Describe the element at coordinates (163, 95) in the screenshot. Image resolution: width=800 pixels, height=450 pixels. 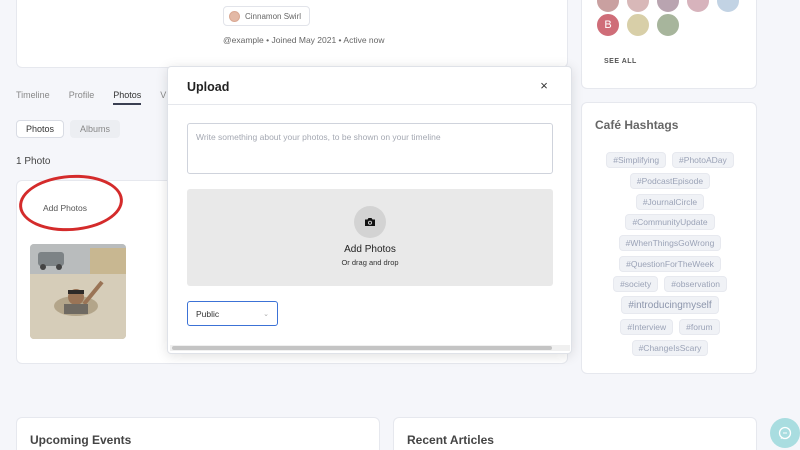
I see `tab-videos: V` at that location.